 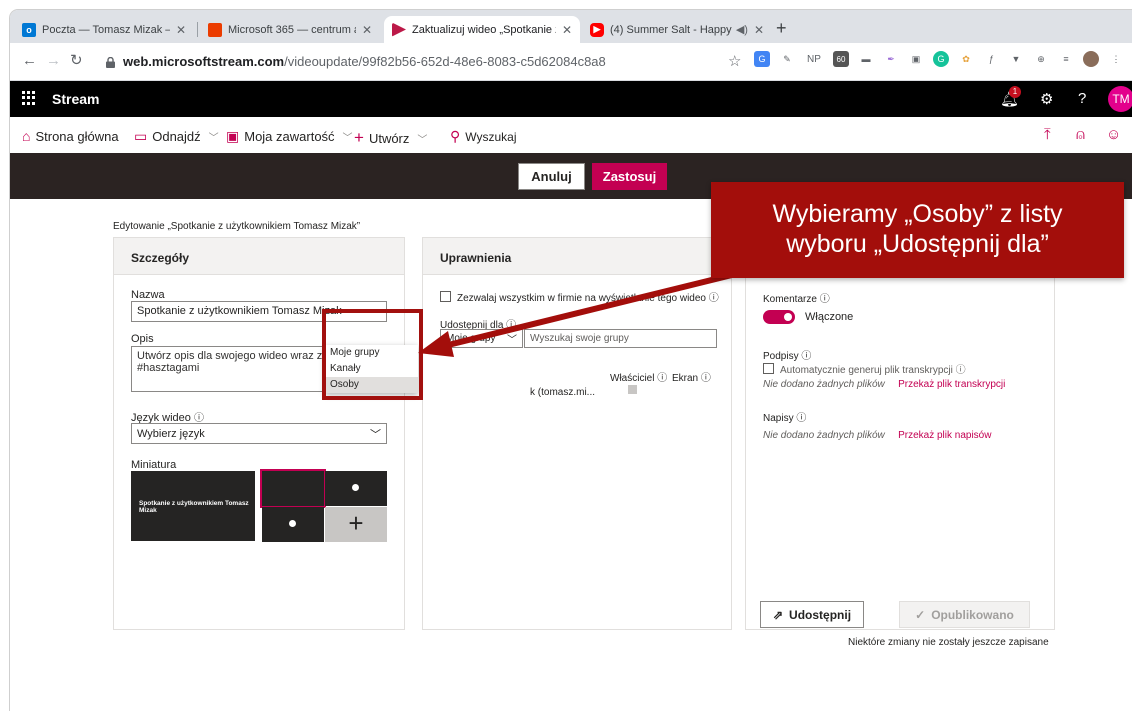 I want to click on tab-outlook: o Poczta — Tomasz Mizak — Out ✕, so click(x=104, y=29).